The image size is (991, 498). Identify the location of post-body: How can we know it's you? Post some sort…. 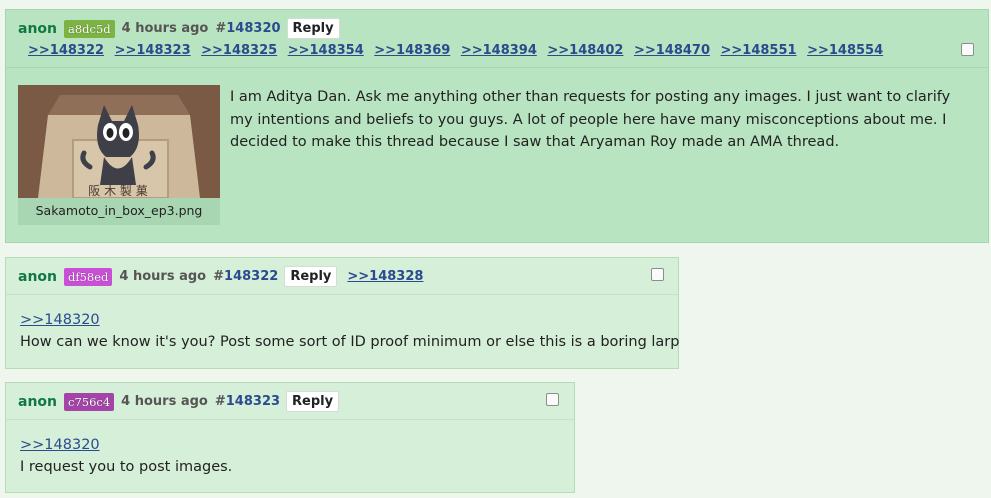
(350, 342).